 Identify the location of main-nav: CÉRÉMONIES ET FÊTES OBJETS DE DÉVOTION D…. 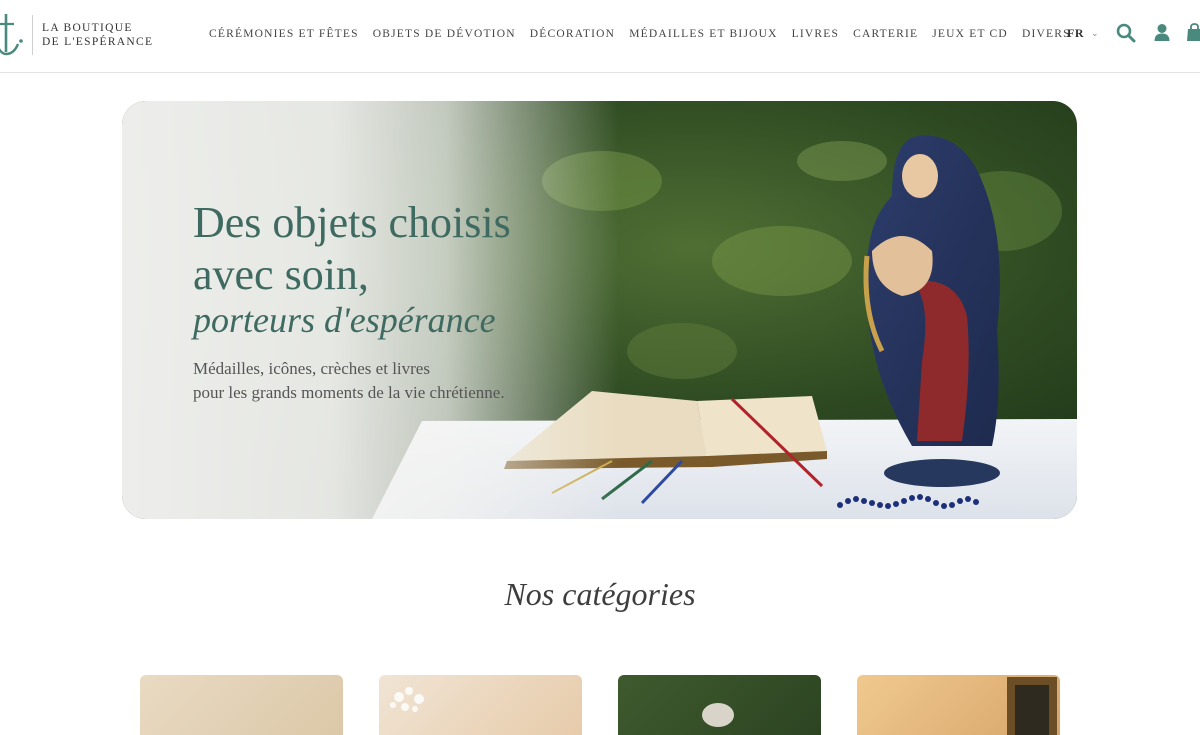
(640, 34).